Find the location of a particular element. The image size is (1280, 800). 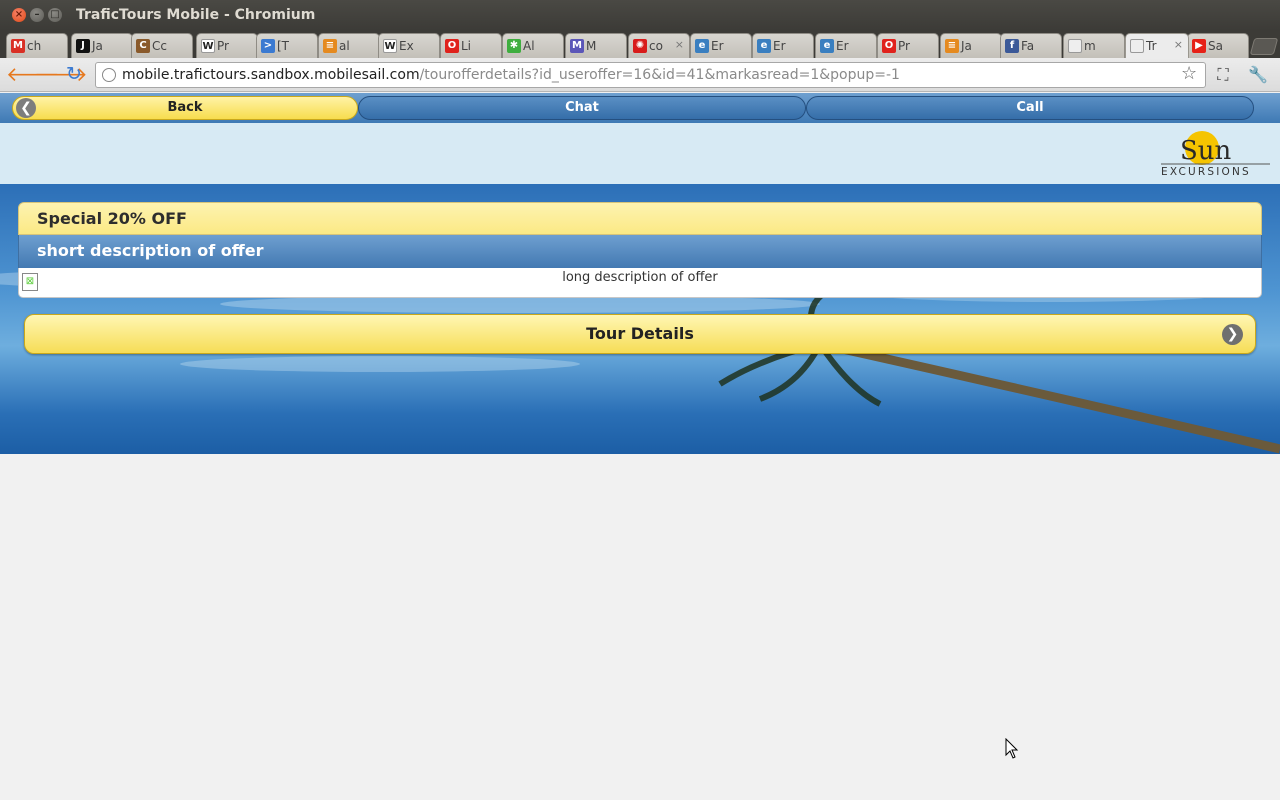

call-button-label: Call is located at coordinates (1030, 107).